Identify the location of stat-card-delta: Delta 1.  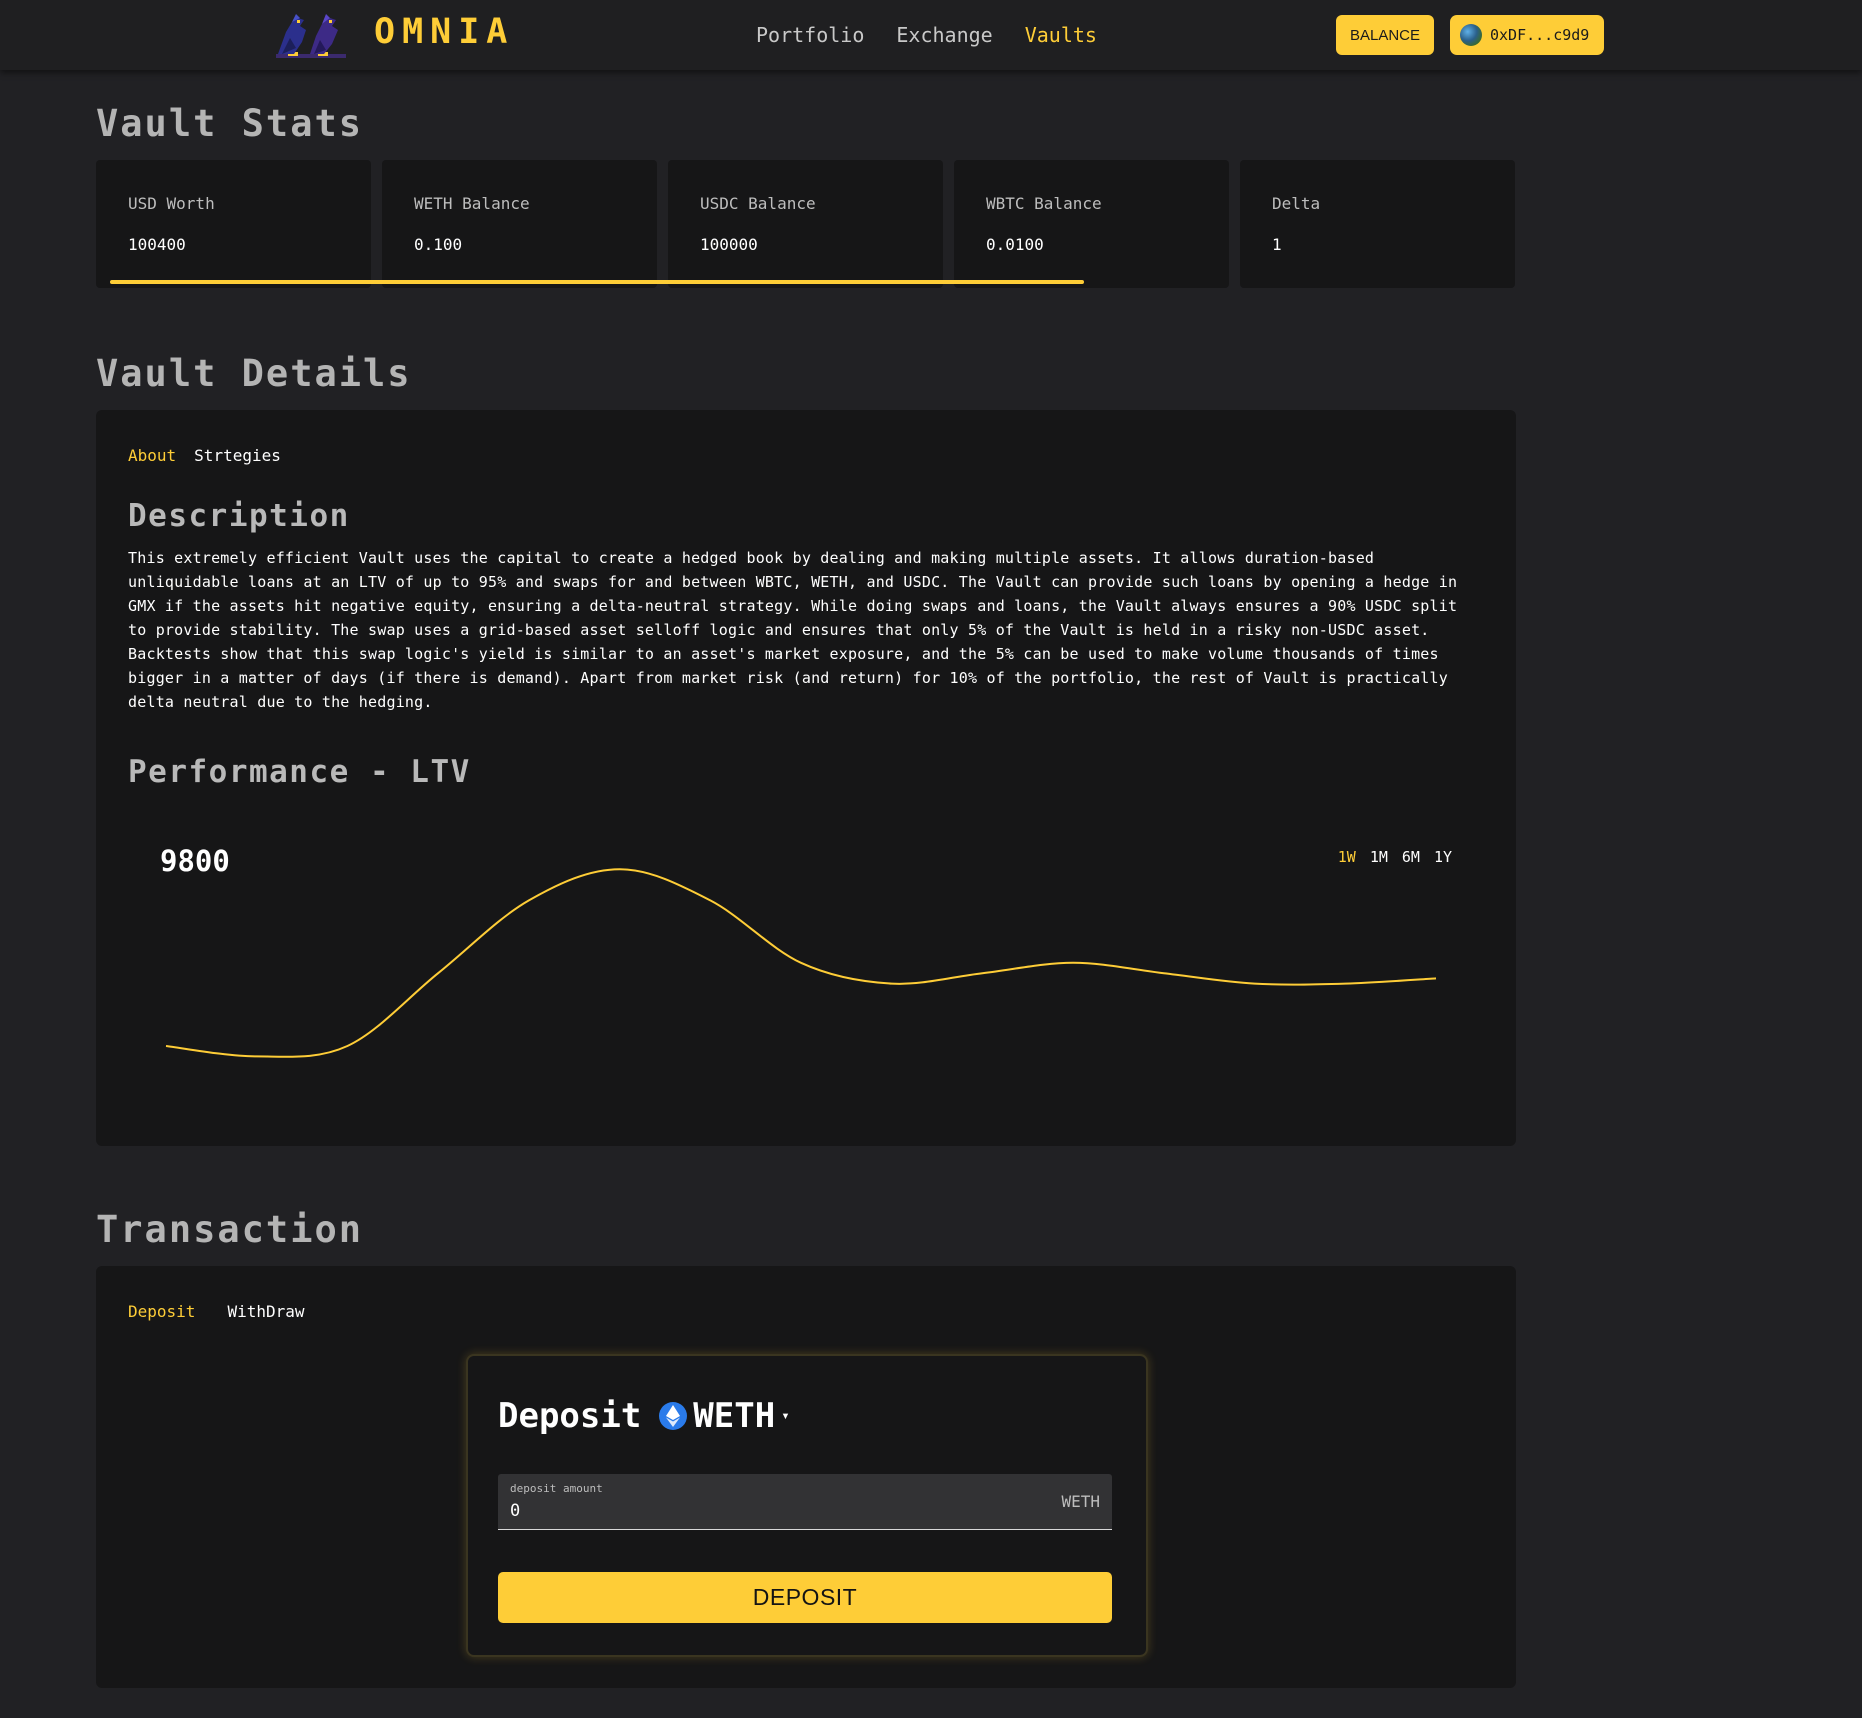
(1377, 224).